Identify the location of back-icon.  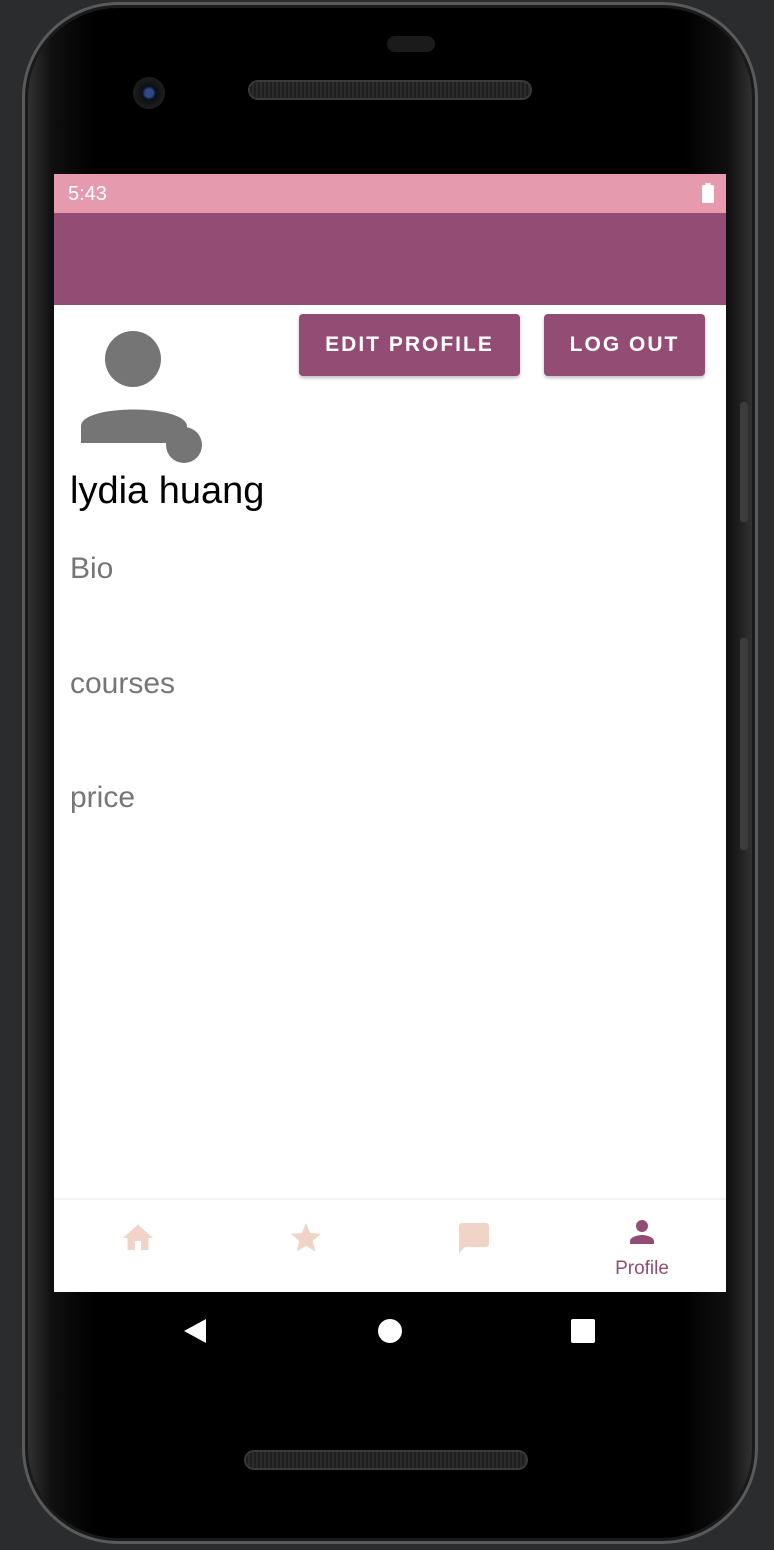
(195, 1331).